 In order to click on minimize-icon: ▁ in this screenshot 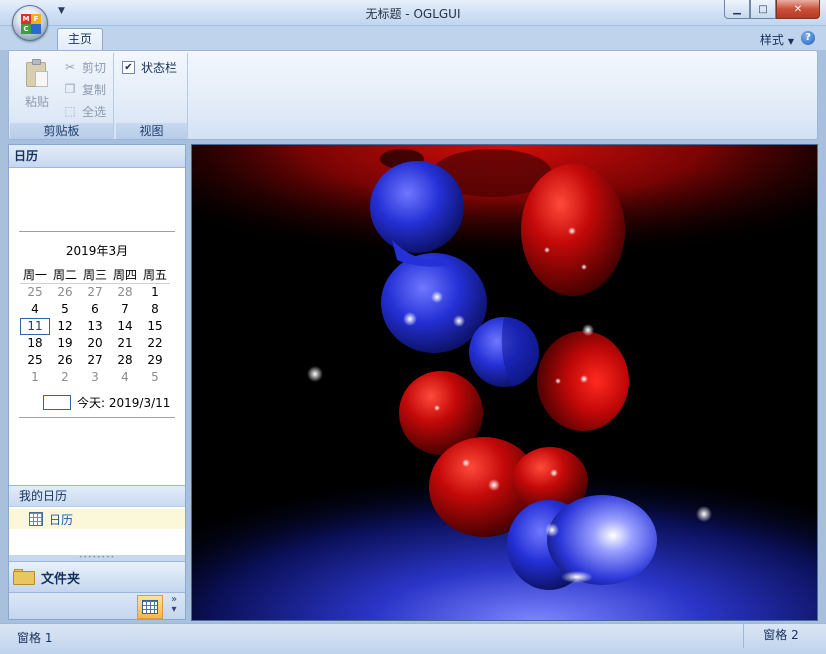, I will do `click(737, 9)`.